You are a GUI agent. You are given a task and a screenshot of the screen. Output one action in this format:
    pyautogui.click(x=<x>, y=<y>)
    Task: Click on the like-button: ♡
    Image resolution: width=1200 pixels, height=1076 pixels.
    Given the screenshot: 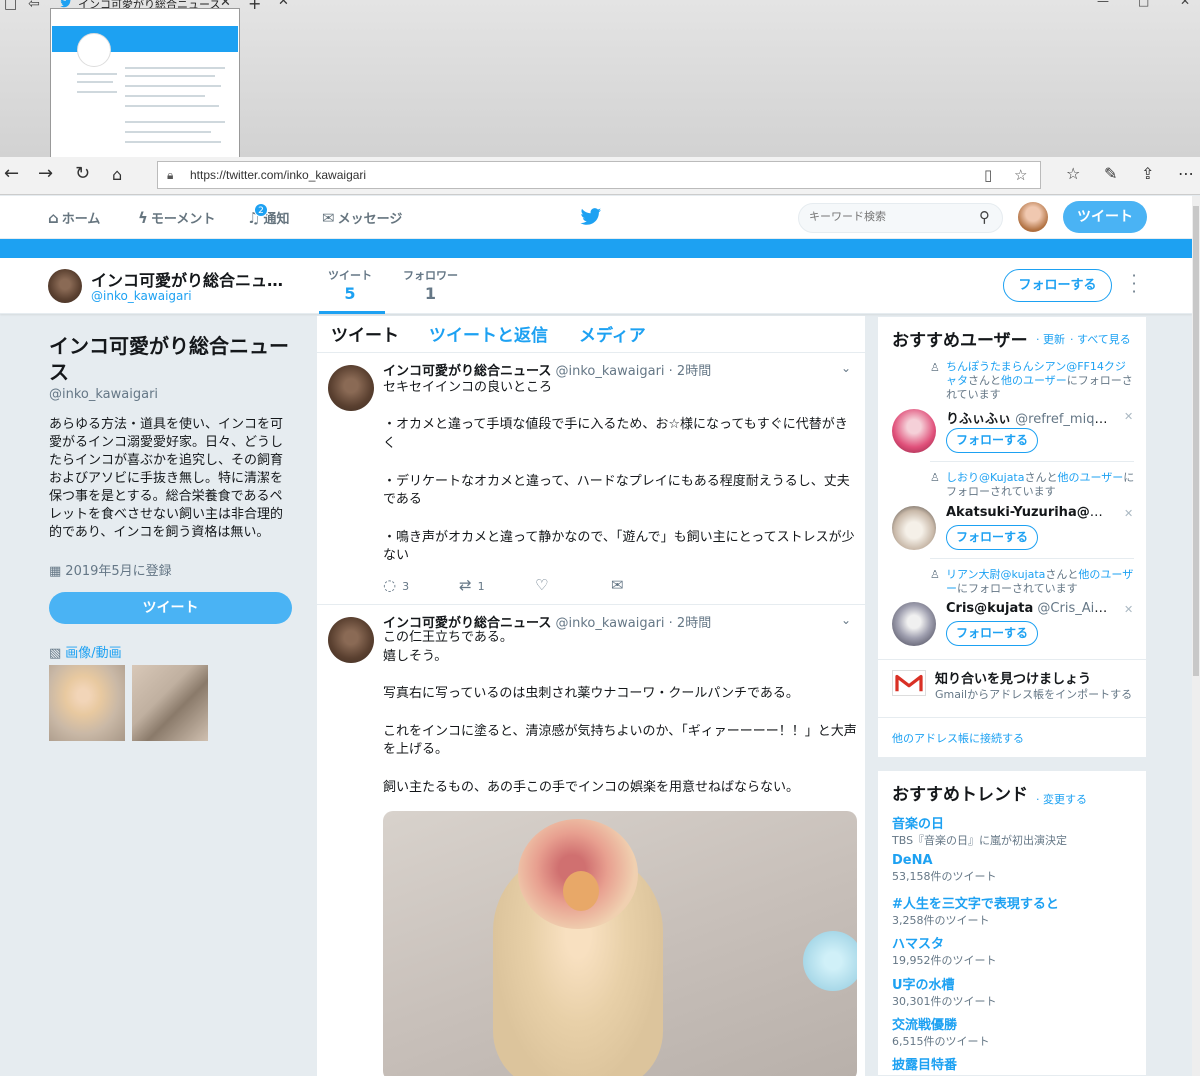 What is the action you would take?
    pyautogui.click(x=544, y=585)
    